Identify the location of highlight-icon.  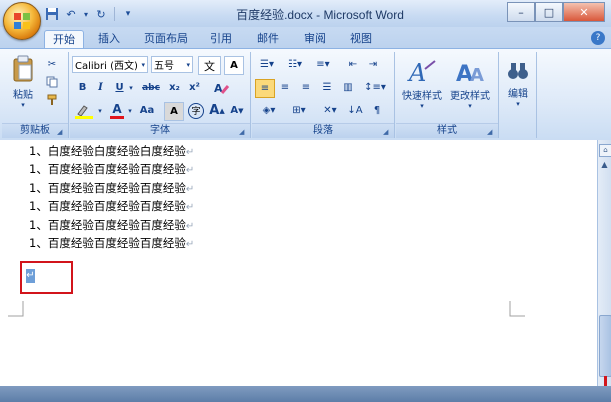
(84, 111).